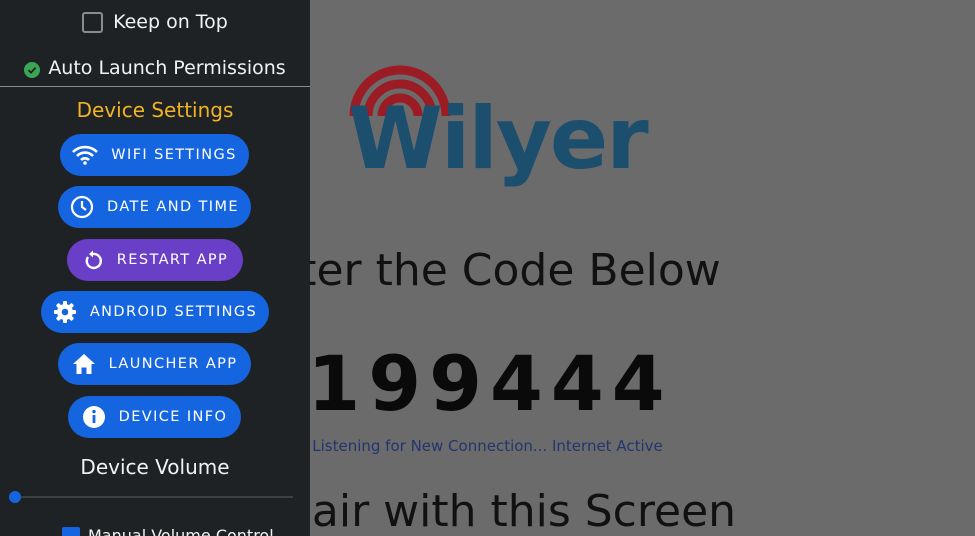  What do you see at coordinates (174, 155) in the screenshot?
I see `wifi-settings-label: WIFI SETTINGS` at bounding box center [174, 155].